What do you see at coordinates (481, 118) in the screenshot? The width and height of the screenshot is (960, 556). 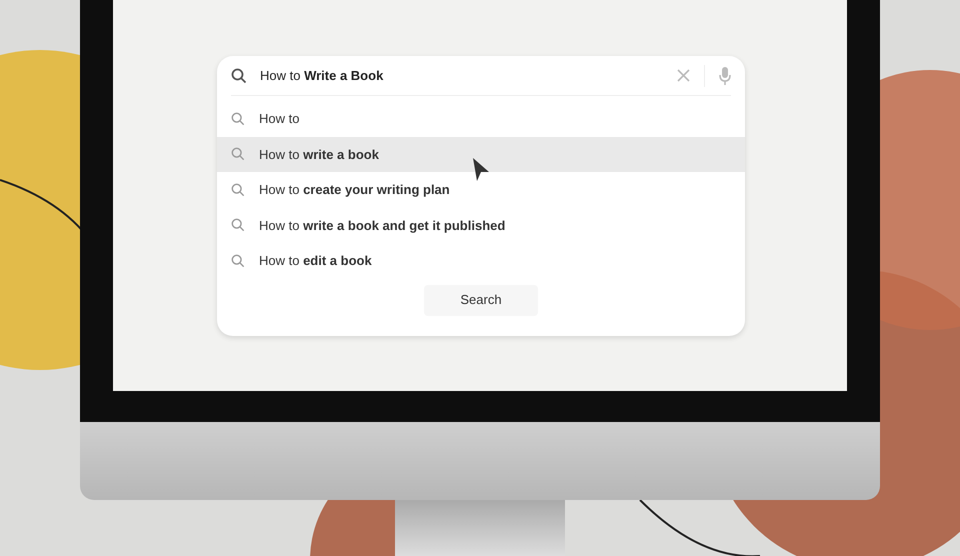 I see `suggestion-item: How to` at bounding box center [481, 118].